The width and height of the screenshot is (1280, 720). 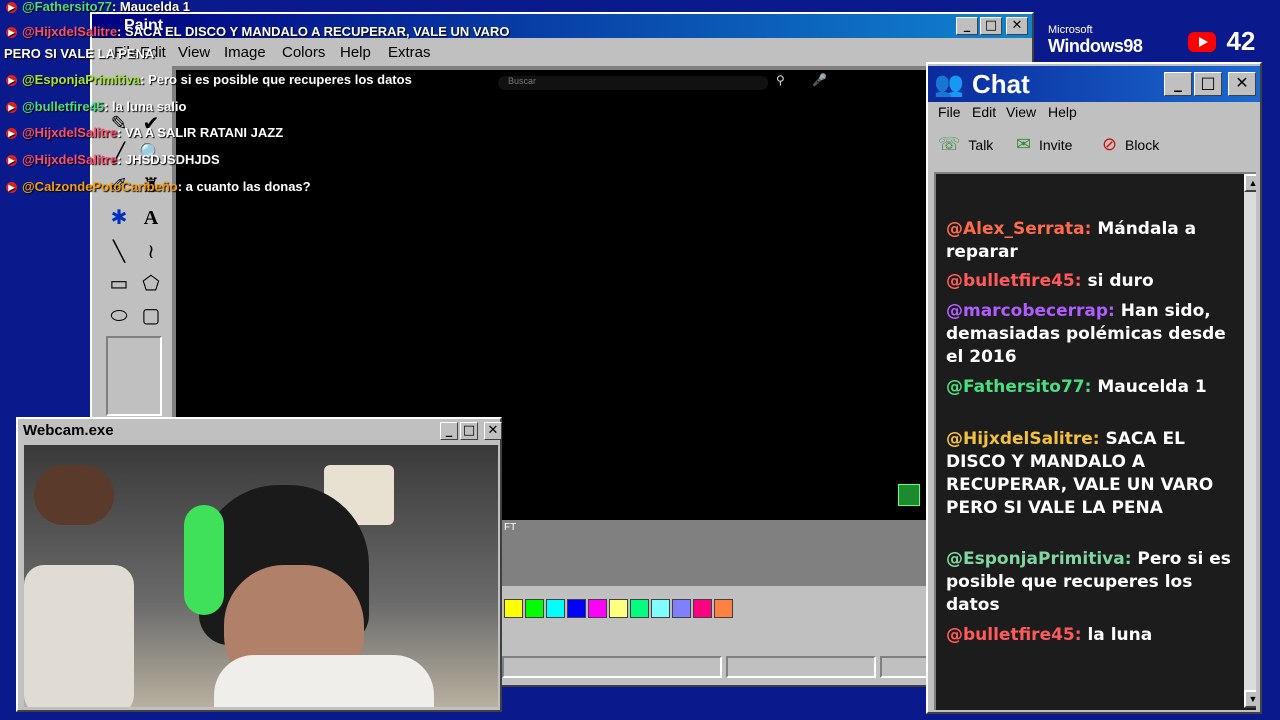 What do you see at coordinates (245, 52) in the screenshot?
I see `menu-image: Image` at bounding box center [245, 52].